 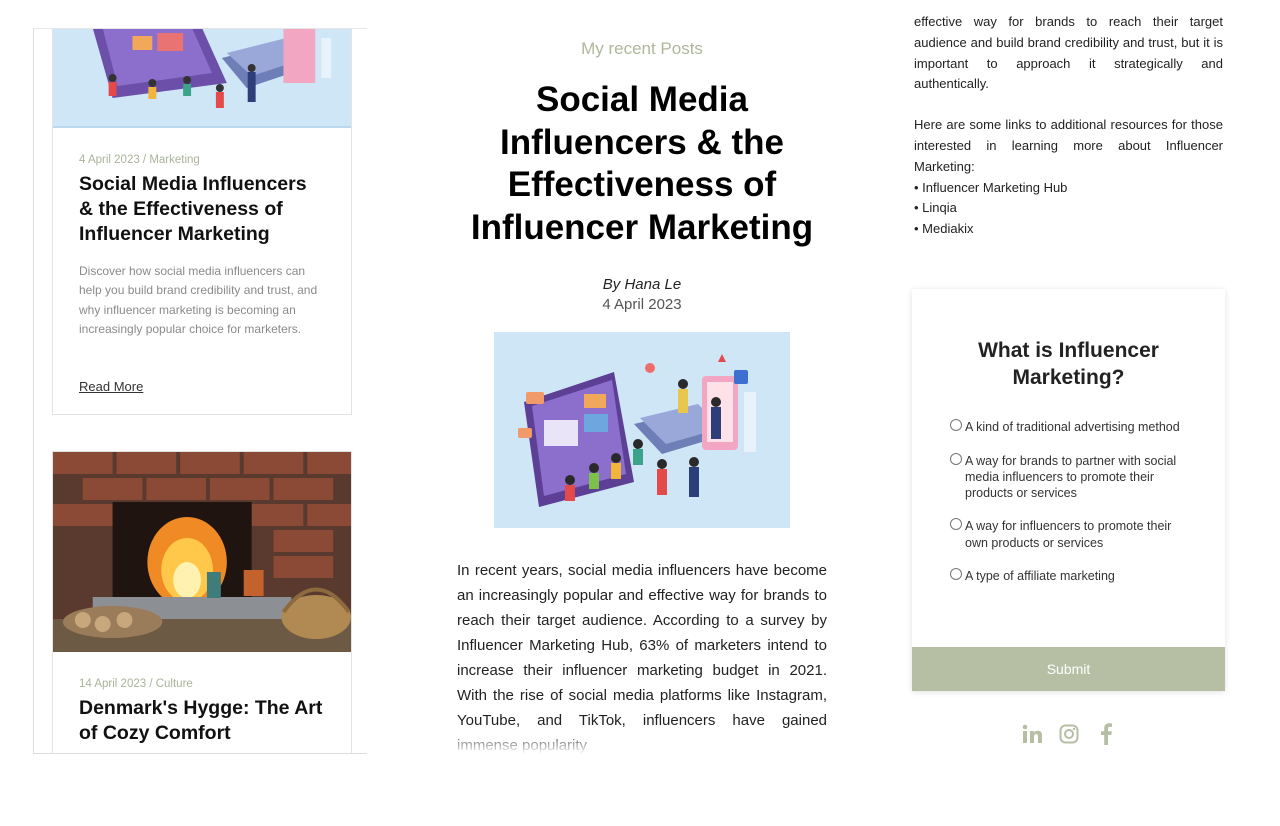 I want to click on quiz-option-label: A kind of traditional advertising method, so click(x=1072, y=427).